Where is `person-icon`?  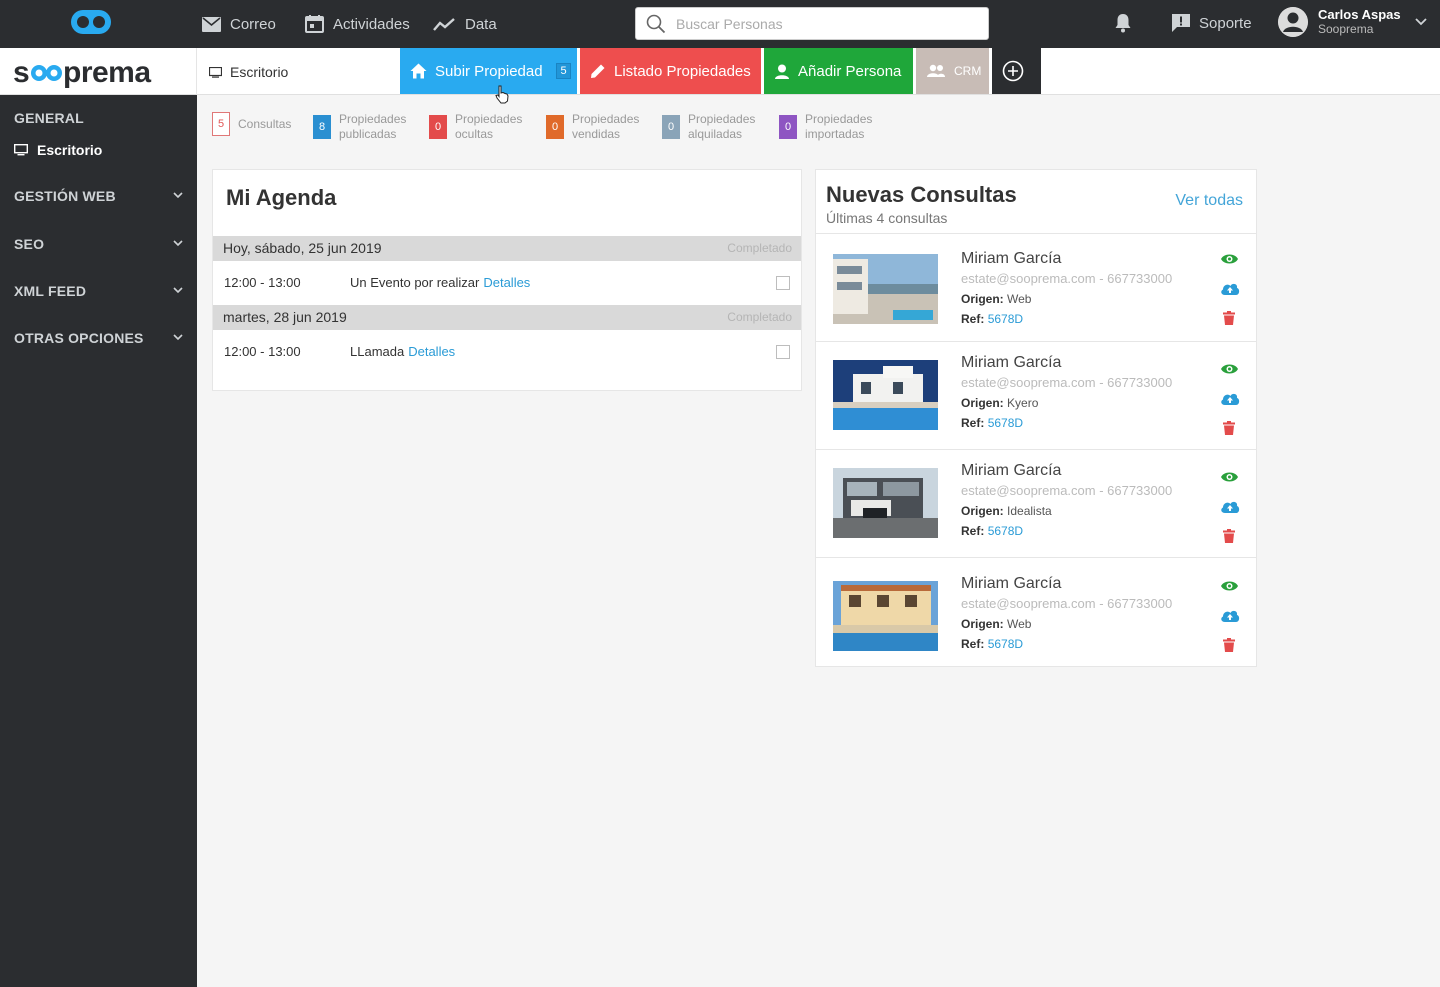 person-icon is located at coordinates (782, 71).